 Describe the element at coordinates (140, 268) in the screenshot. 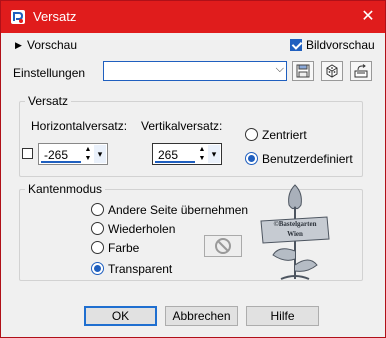

I see `radio-transparent-label: Transparent` at that location.